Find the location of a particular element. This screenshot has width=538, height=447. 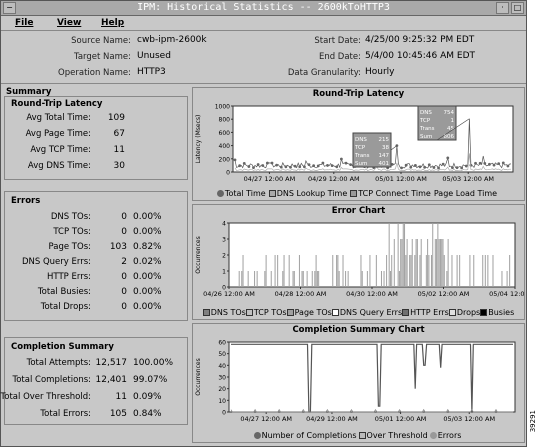

legend-label: DNS Lookup Time is located at coordinates (312, 193).